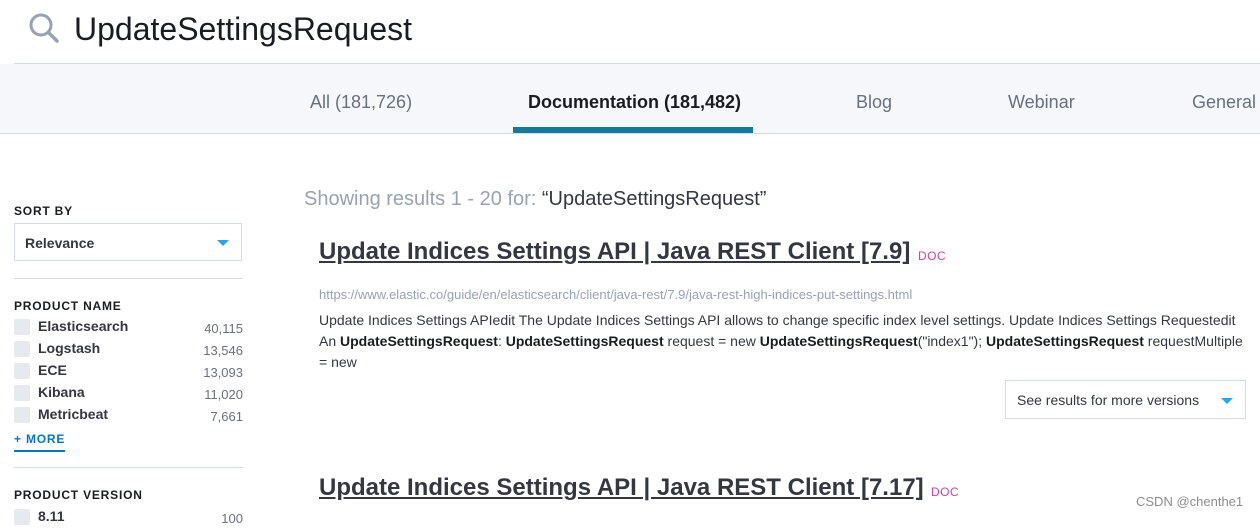 Image resolution: width=1260 pixels, height=530 pixels. What do you see at coordinates (874, 98) in the screenshot?
I see `tab-blog: Blog` at bounding box center [874, 98].